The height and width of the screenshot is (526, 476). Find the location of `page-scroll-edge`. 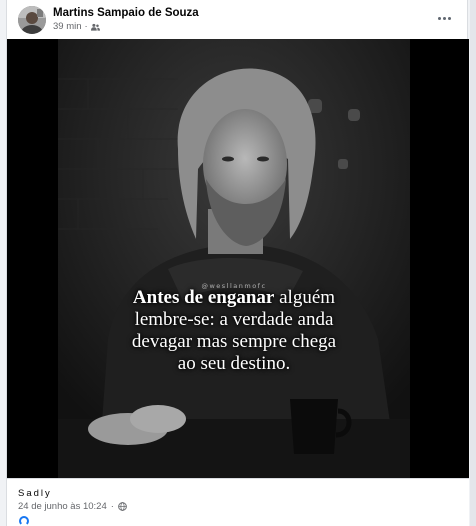

page-scroll-edge is located at coordinates (473, 263).